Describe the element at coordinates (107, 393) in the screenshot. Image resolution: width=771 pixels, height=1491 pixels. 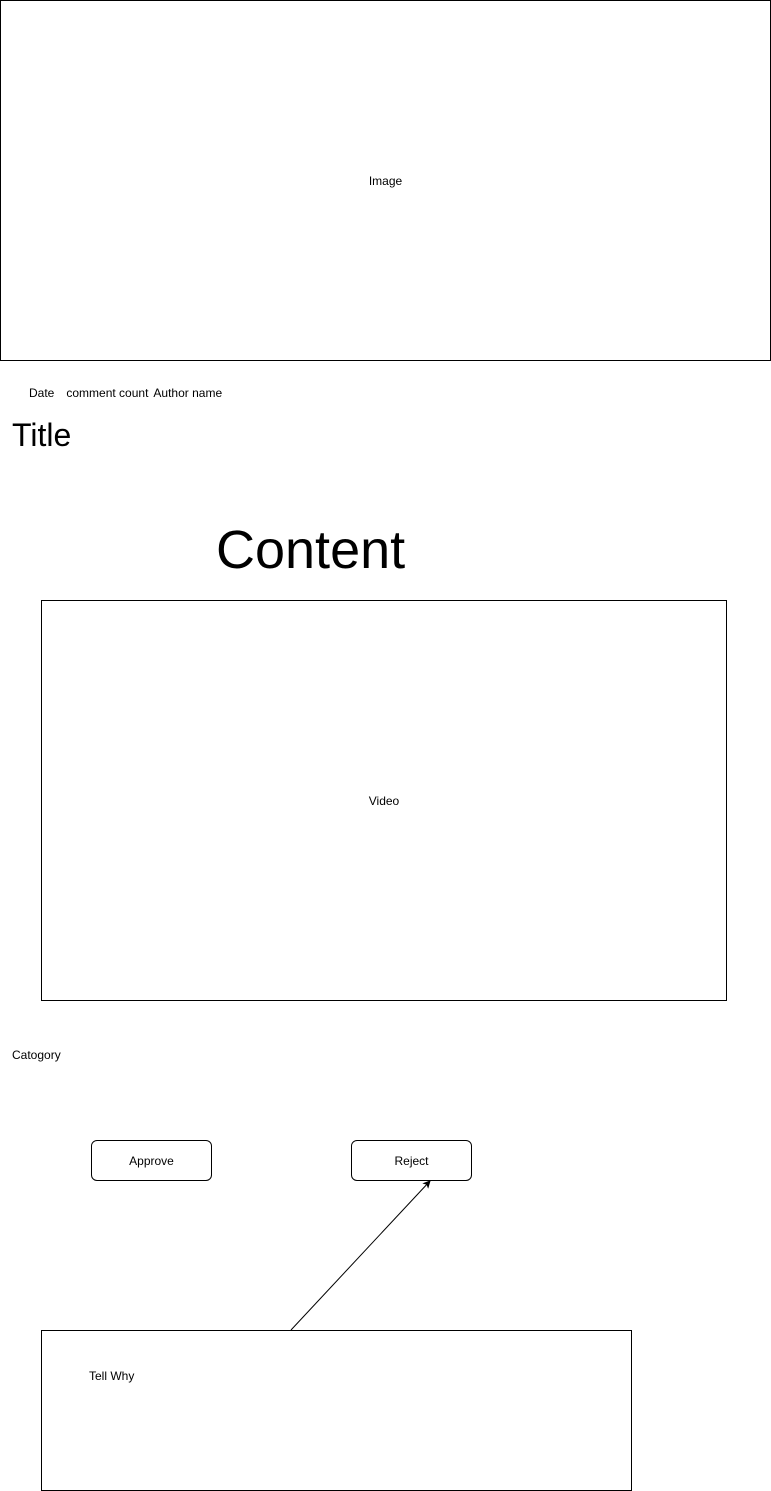
I see `comment-count: comment count` at that location.